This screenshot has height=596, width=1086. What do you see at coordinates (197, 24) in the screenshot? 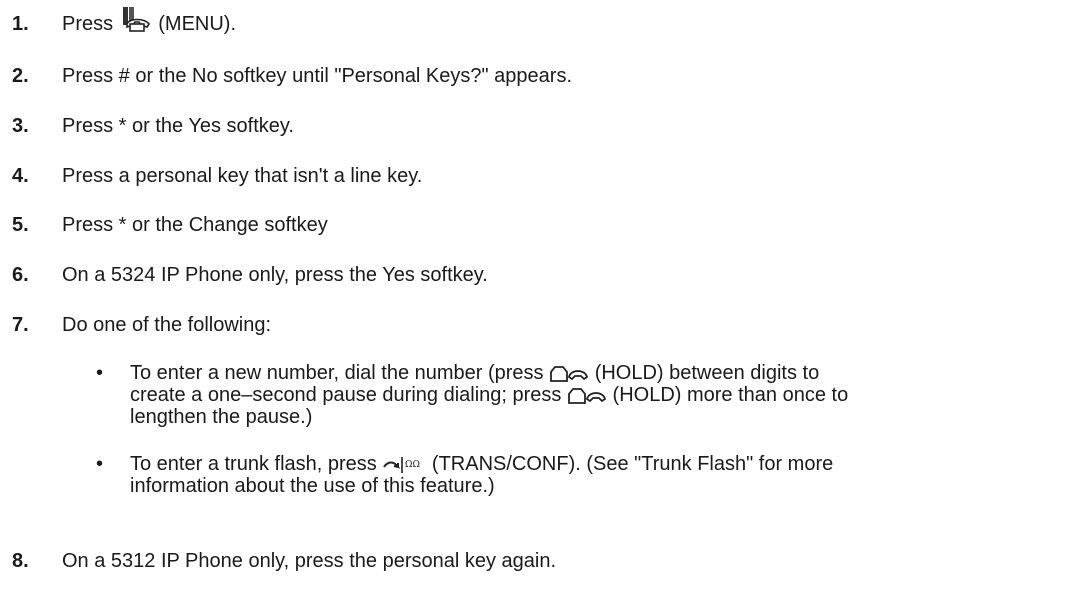
I see `step-text-suffix: (MENU).` at bounding box center [197, 24].